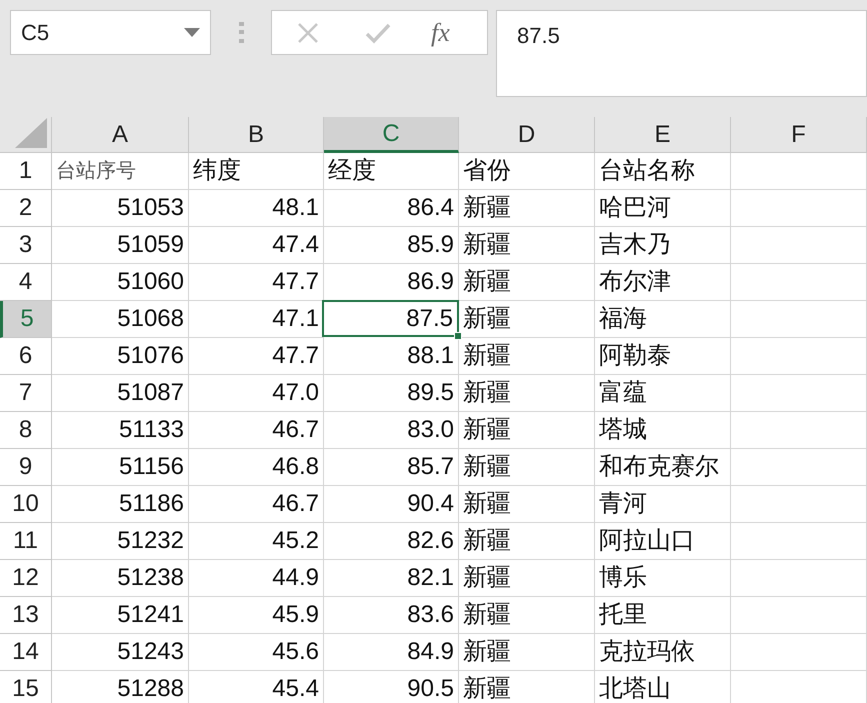  Describe the element at coordinates (391, 135) in the screenshot. I see `column-header: C` at that location.